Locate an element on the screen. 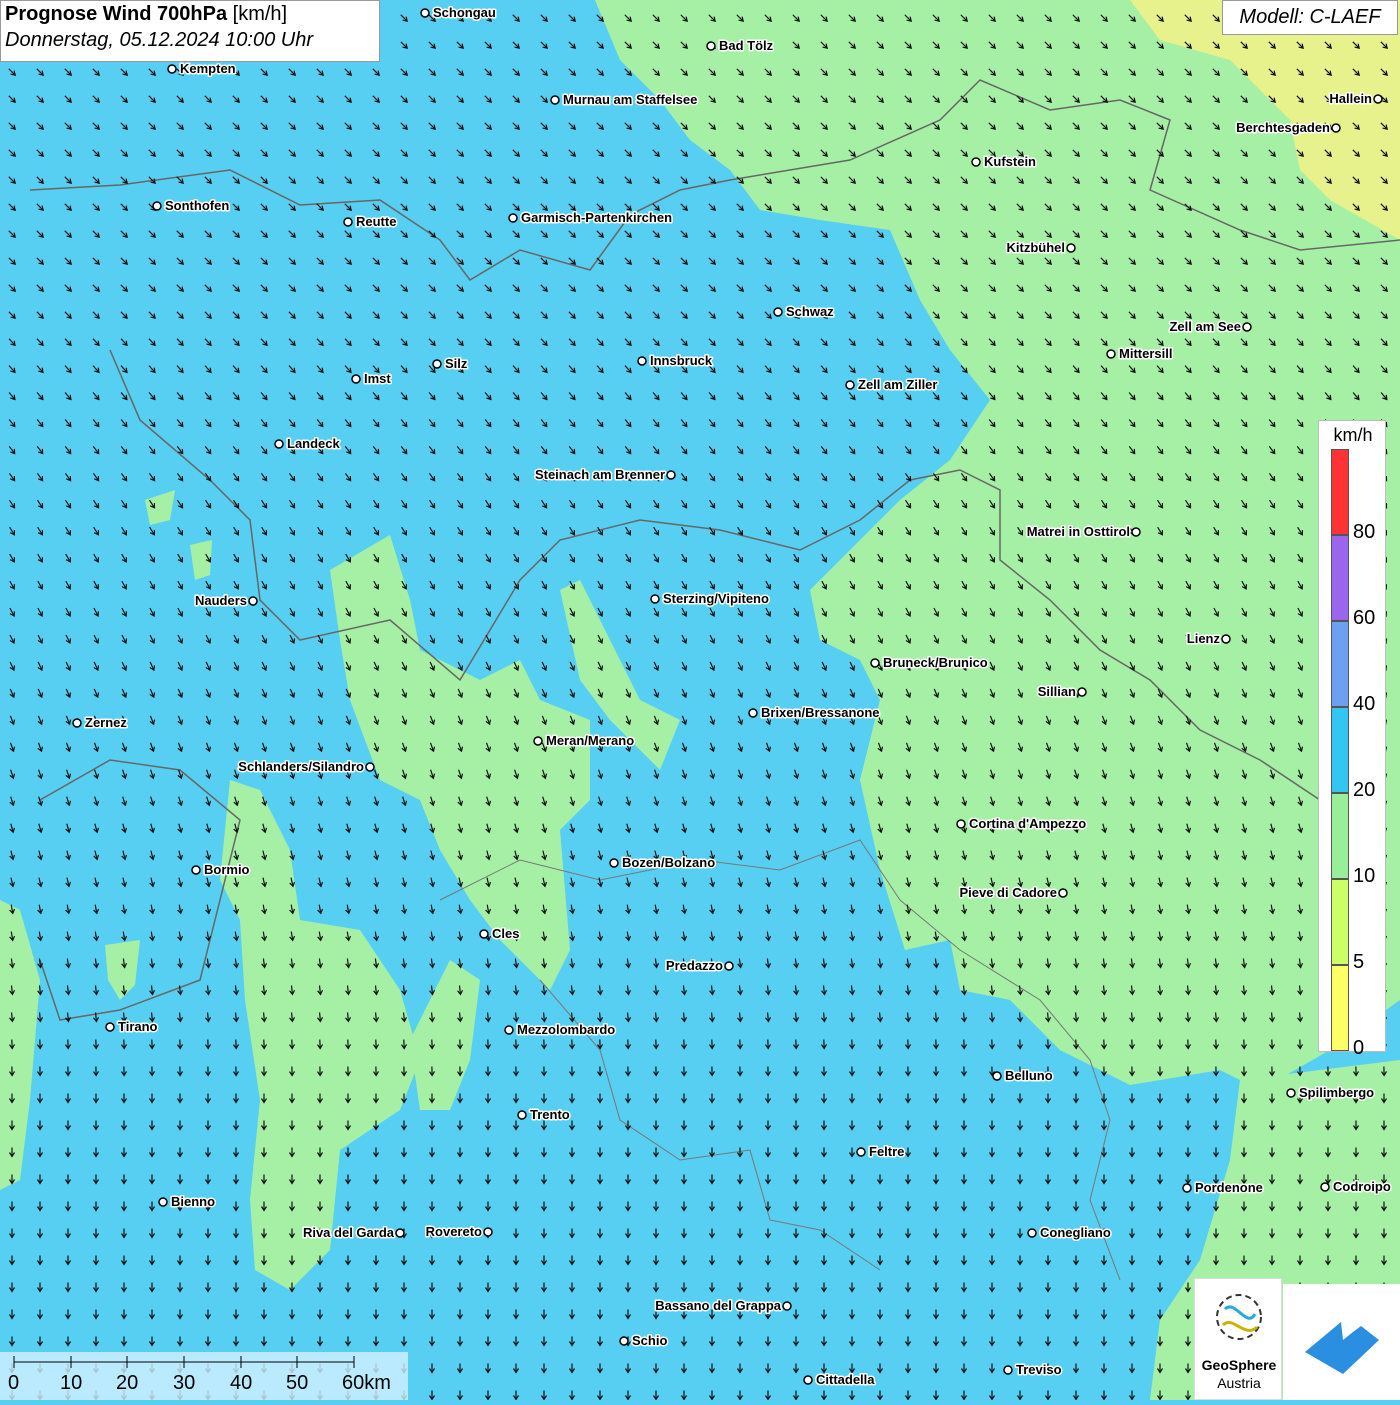 The image size is (1400, 1405). city-marker-imst is located at coordinates (356, 379).